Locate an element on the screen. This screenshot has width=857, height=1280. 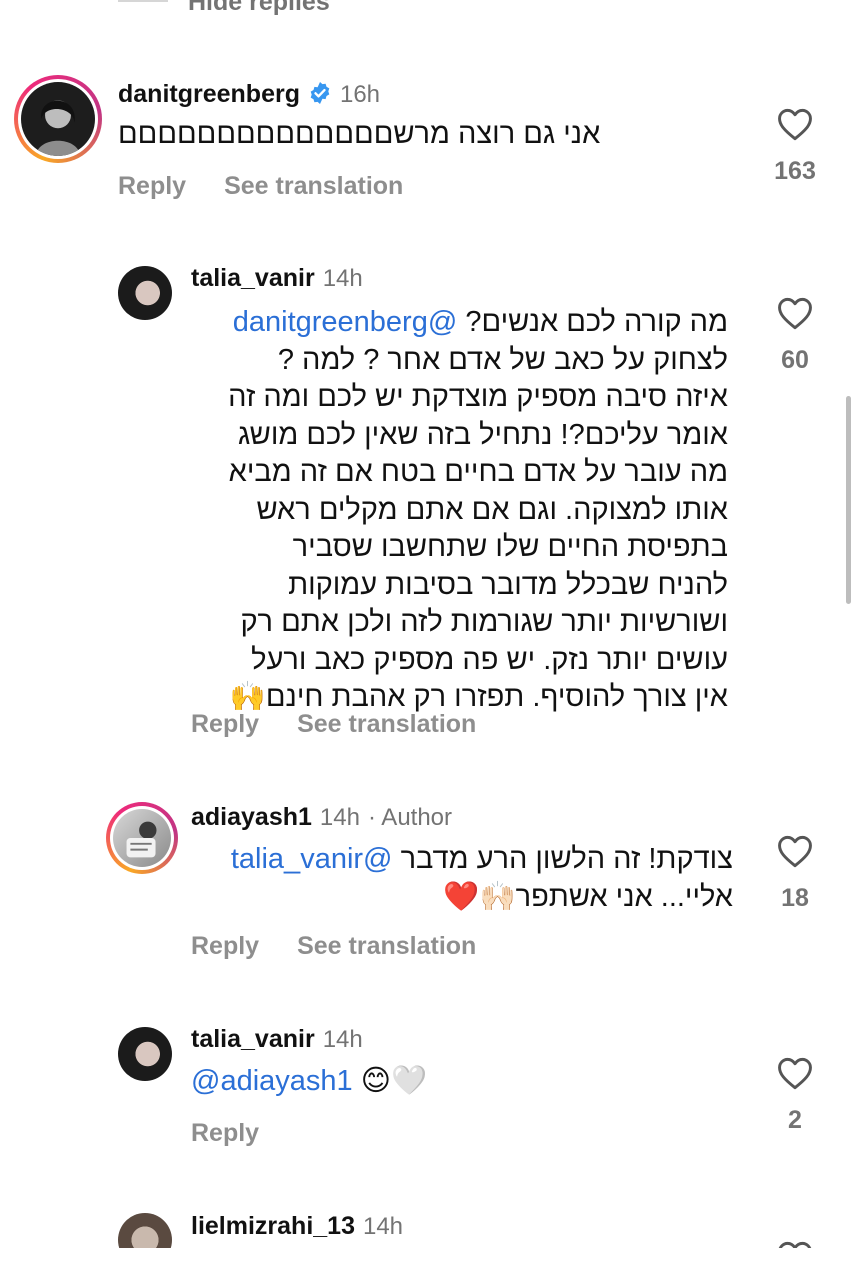
username: adiayash1 is located at coordinates (251, 817).